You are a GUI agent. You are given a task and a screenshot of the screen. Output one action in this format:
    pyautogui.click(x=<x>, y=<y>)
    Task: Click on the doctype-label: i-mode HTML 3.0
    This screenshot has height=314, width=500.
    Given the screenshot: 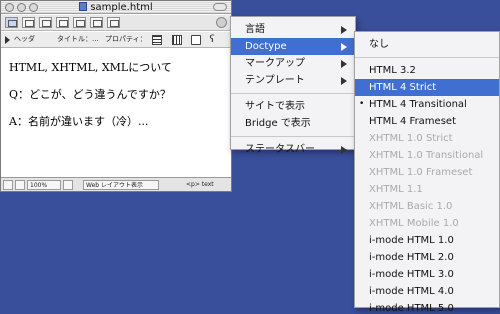 What is the action you would take?
    pyautogui.click(x=411, y=274)
    